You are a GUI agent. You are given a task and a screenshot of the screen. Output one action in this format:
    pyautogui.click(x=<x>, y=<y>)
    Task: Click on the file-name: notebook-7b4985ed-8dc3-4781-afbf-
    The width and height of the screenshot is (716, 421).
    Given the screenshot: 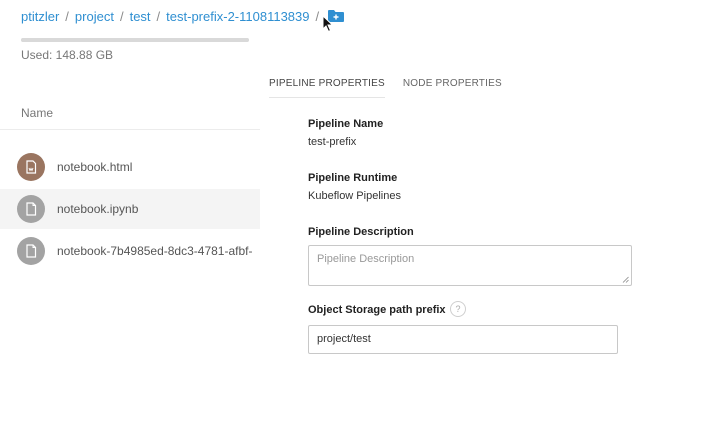 What is the action you would take?
    pyautogui.click(x=155, y=251)
    